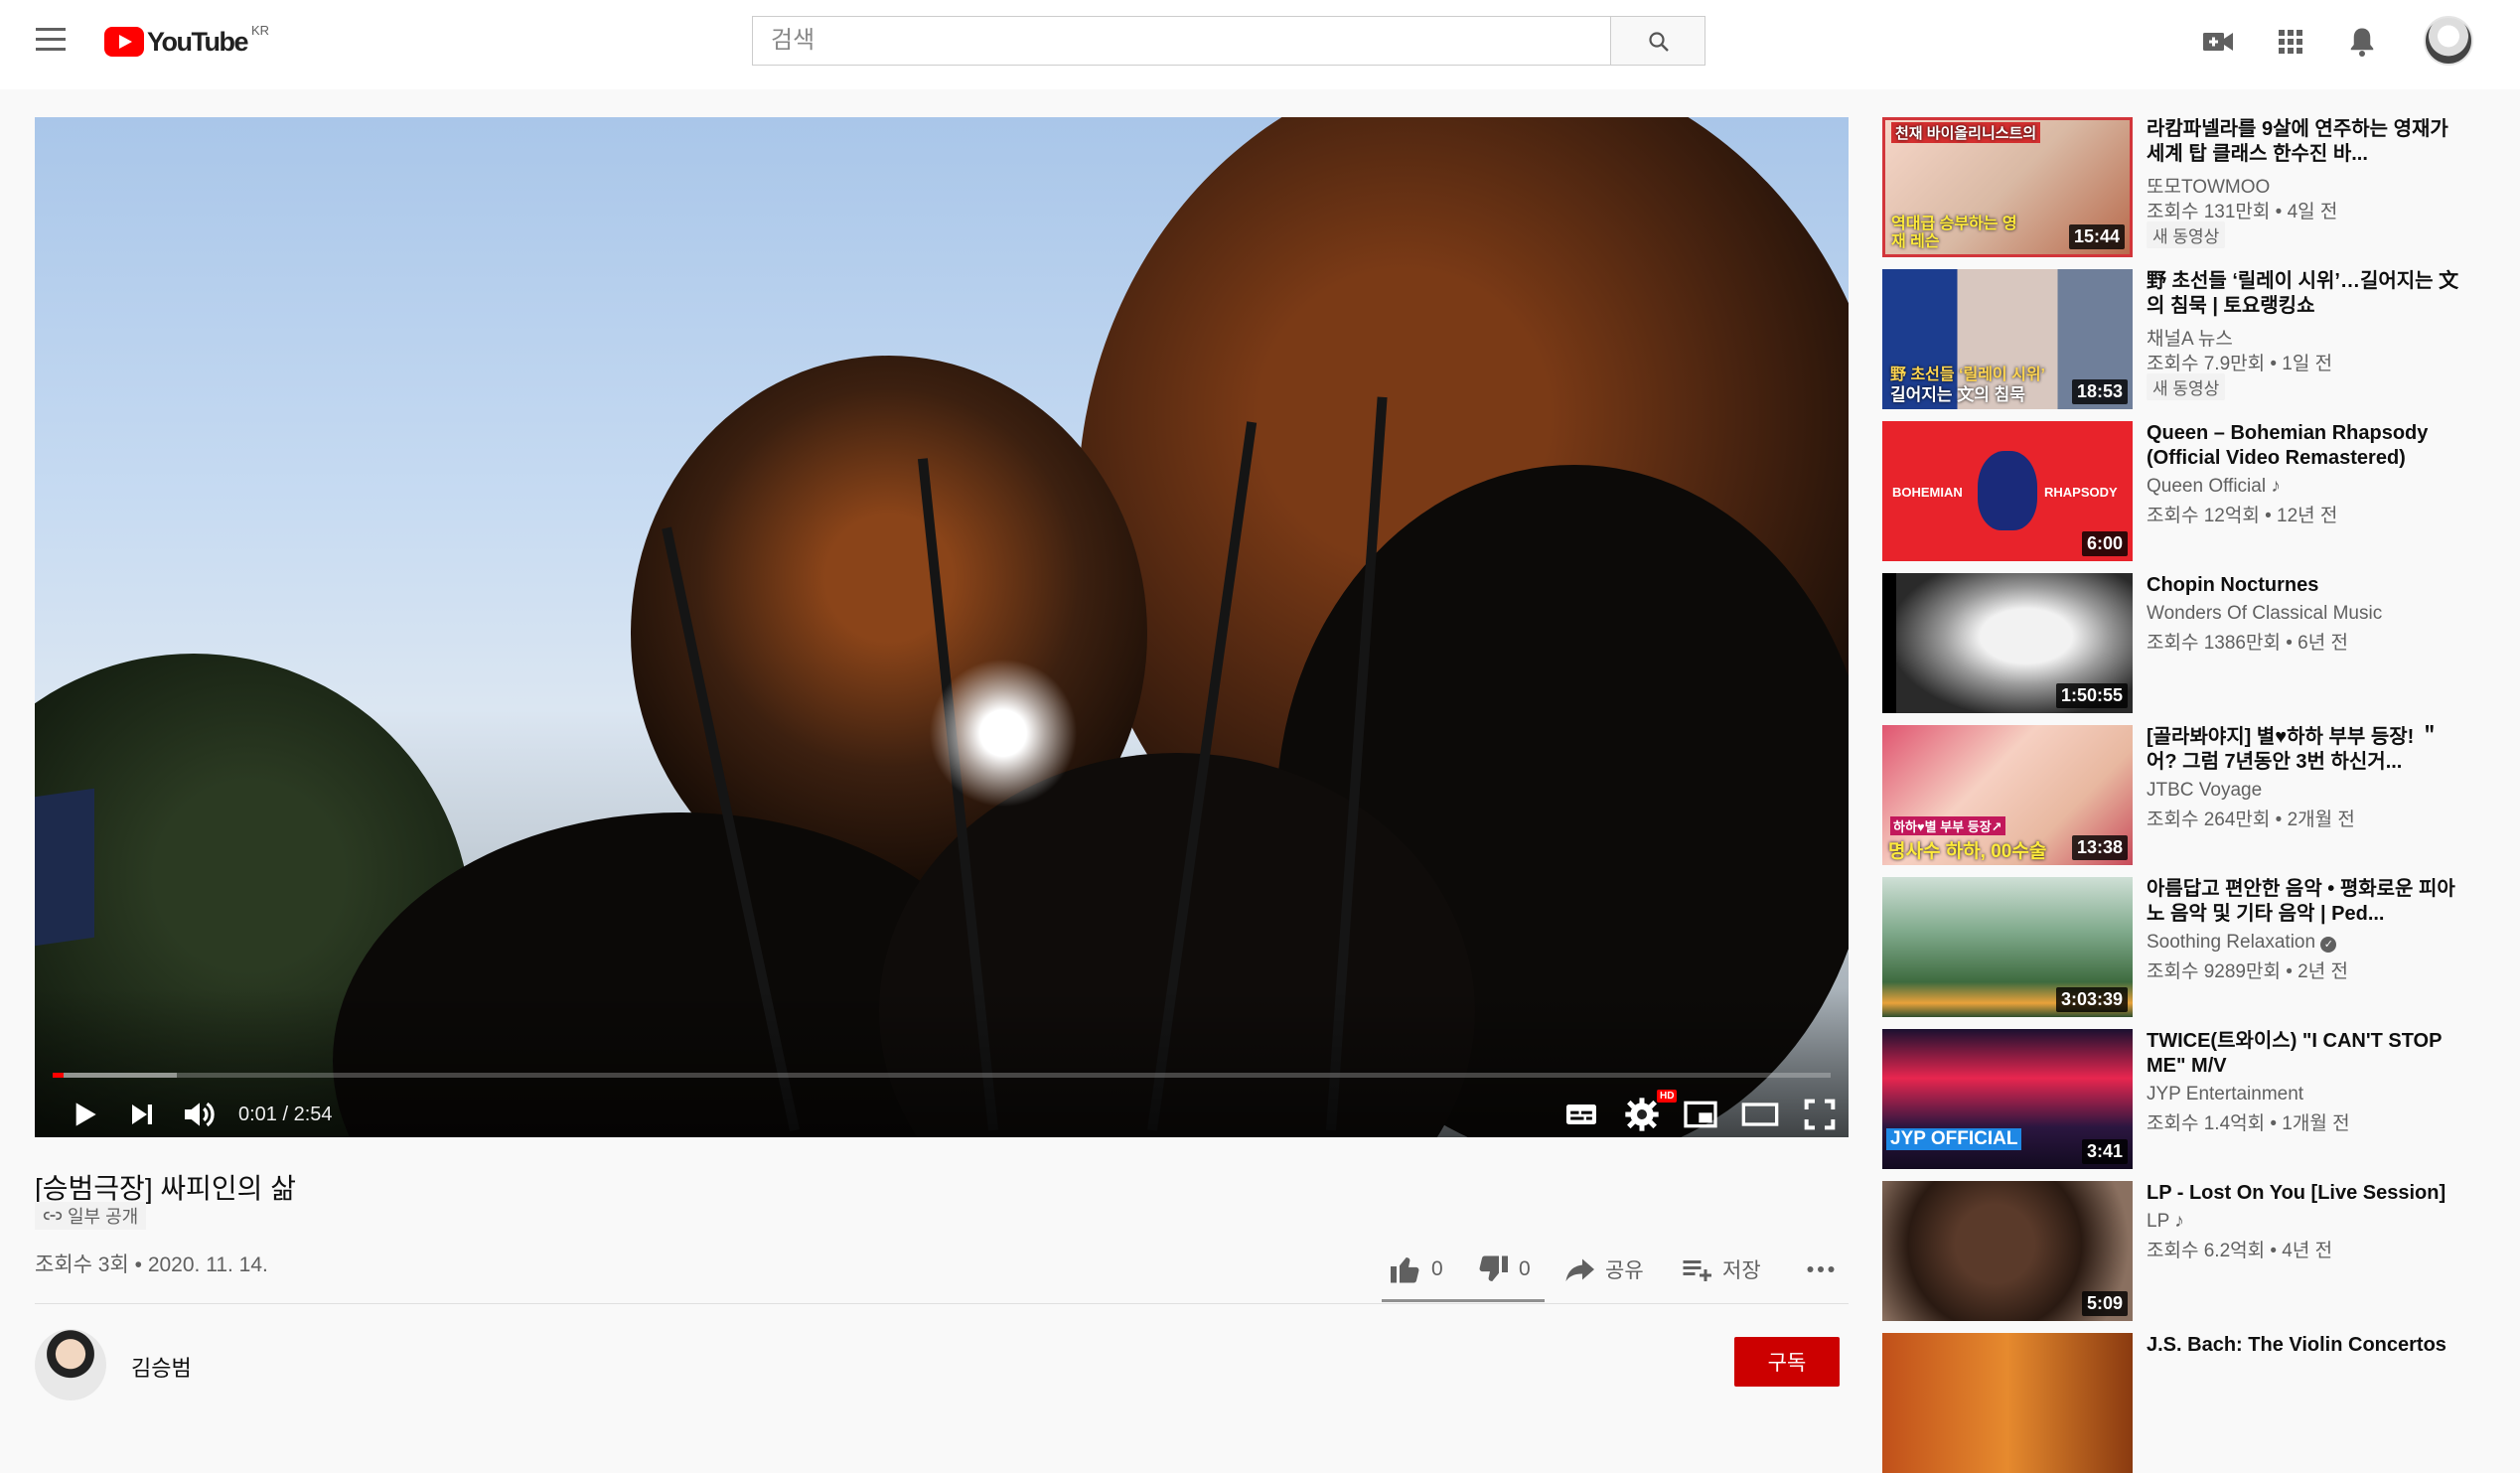 The width and height of the screenshot is (2520, 1473). What do you see at coordinates (2364, 44) in the screenshot?
I see `notifications-icon` at bounding box center [2364, 44].